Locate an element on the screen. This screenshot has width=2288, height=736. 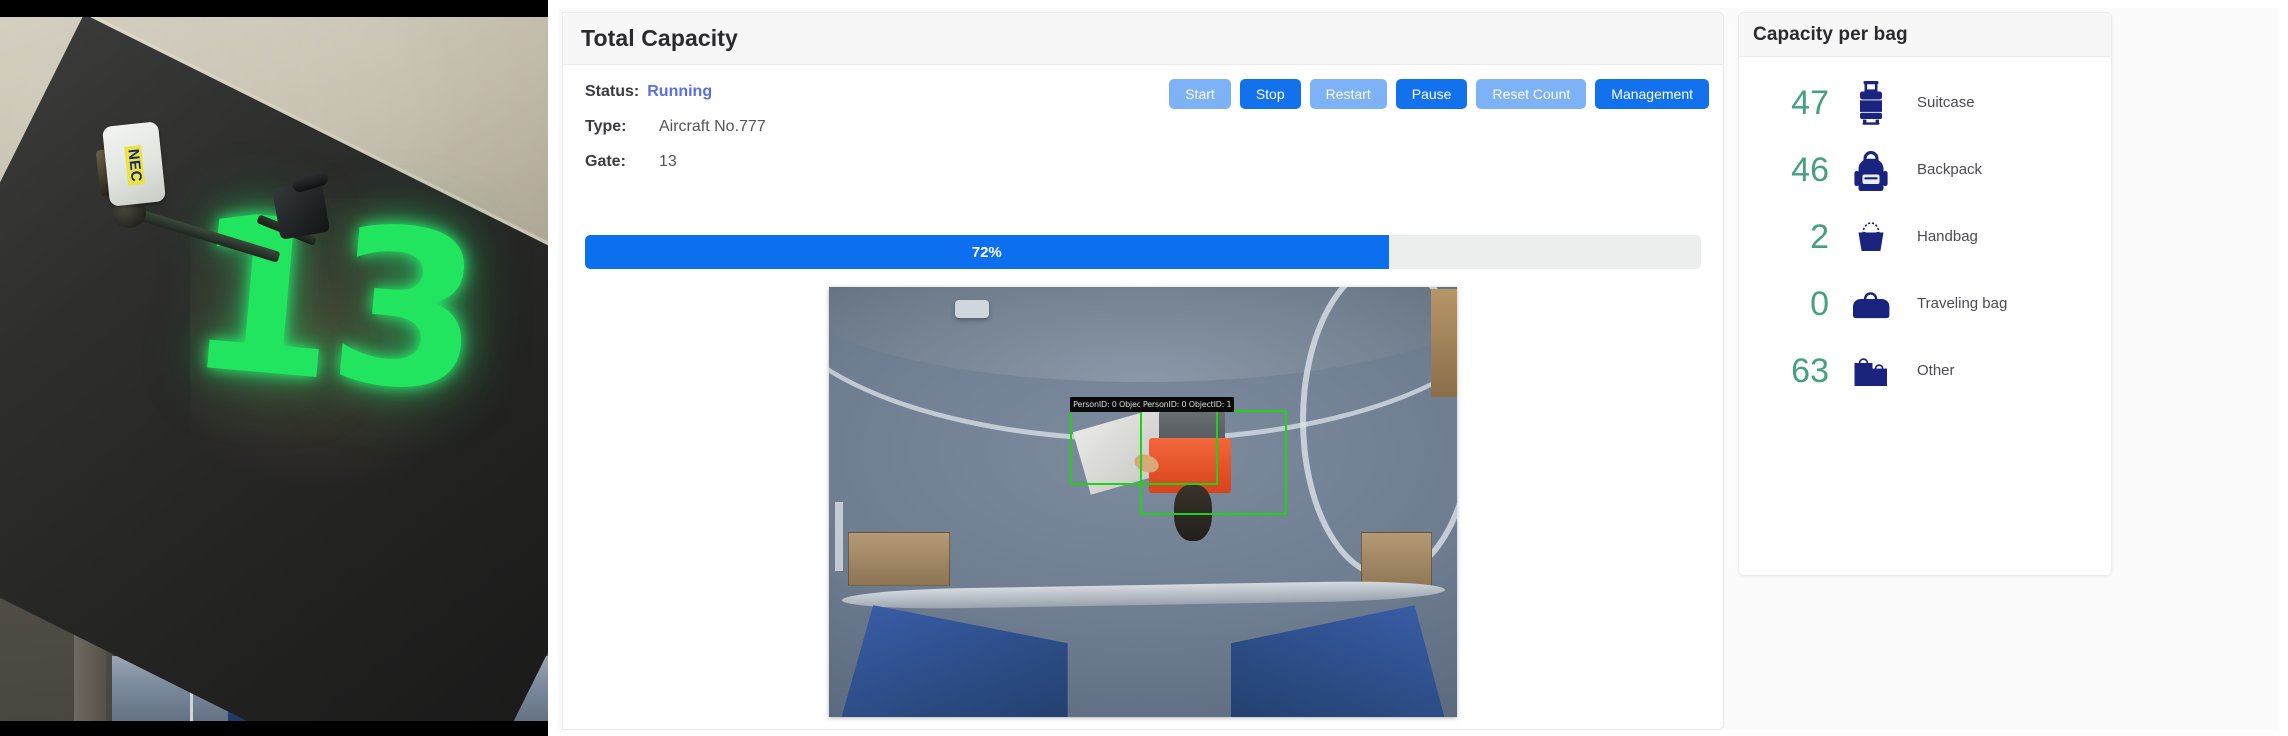
type-label: Type: is located at coordinates (606, 126).